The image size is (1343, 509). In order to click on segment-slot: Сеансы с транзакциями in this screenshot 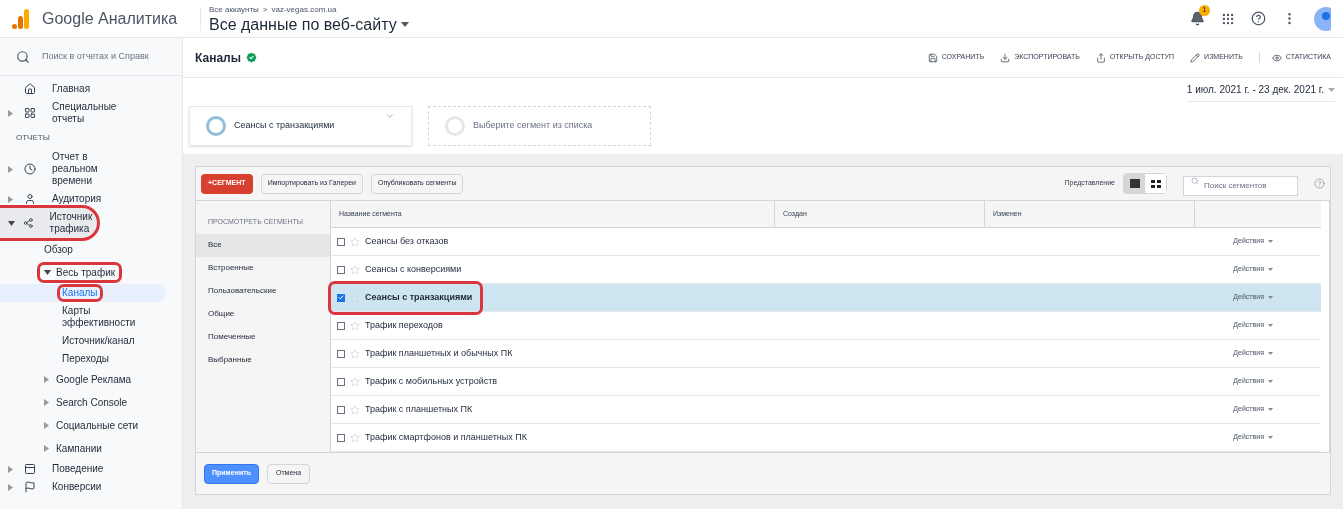, I will do `click(300, 126)`.